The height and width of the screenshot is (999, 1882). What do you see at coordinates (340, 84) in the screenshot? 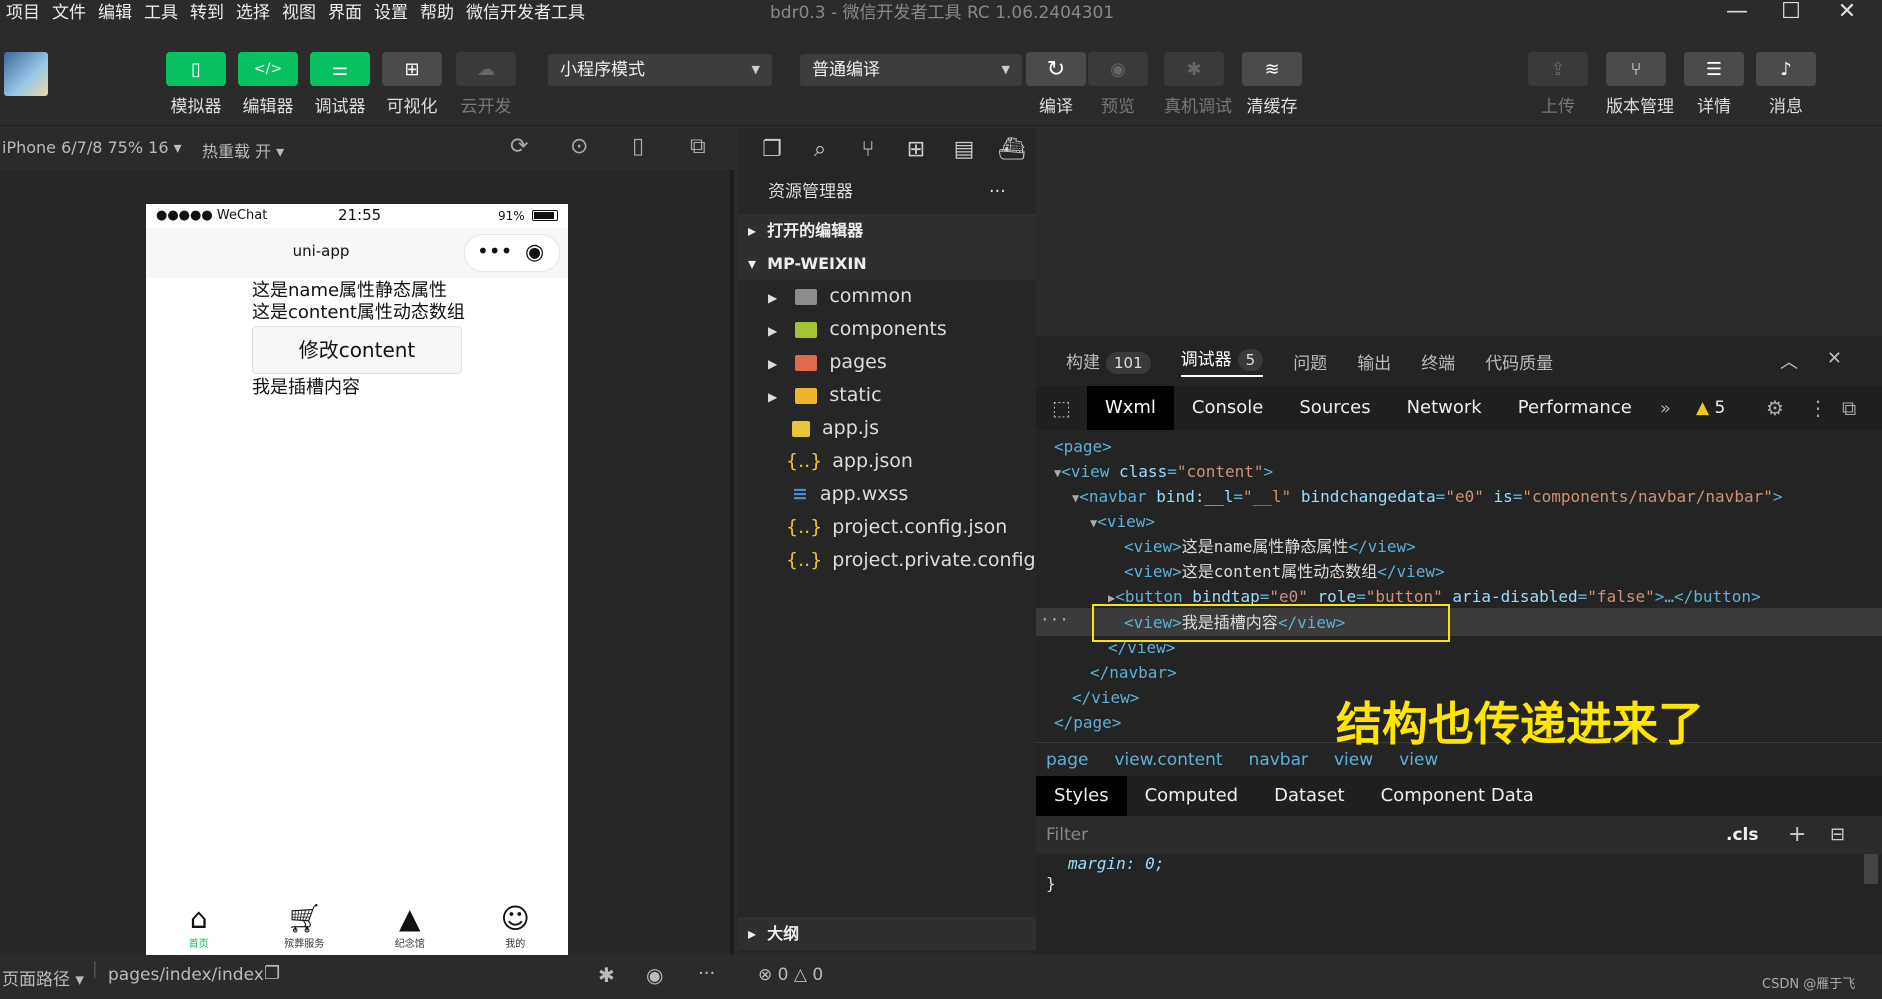
I see `debugger-button: ⚌ 调试器` at bounding box center [340, 84].